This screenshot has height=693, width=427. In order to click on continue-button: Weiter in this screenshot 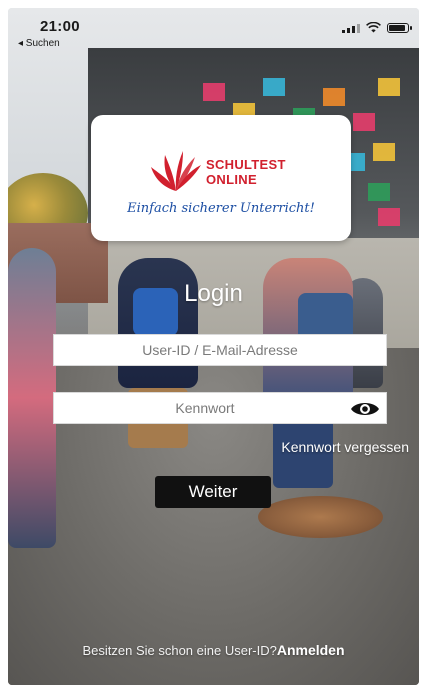, I will do `click(213, 492)`.